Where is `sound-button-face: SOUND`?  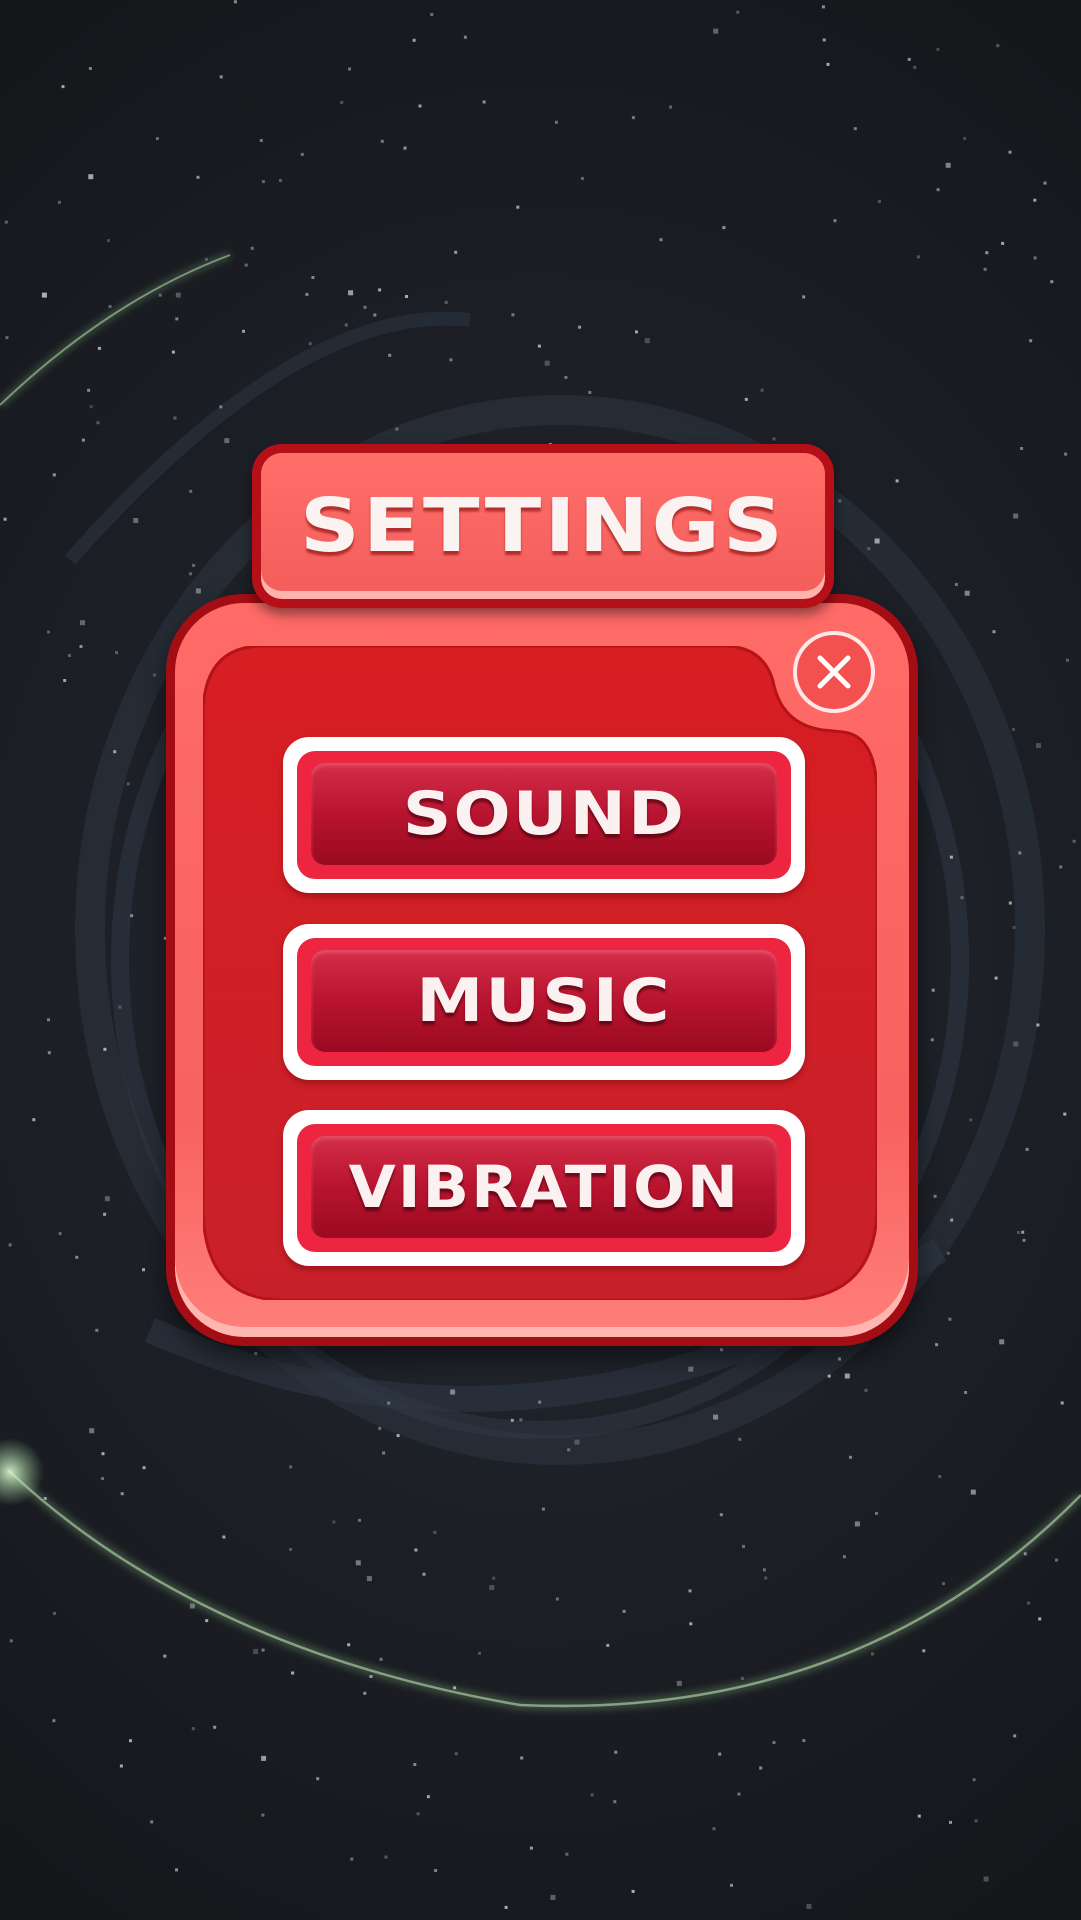
sound-button-face: SOUND is located at coordinates (544, 814).